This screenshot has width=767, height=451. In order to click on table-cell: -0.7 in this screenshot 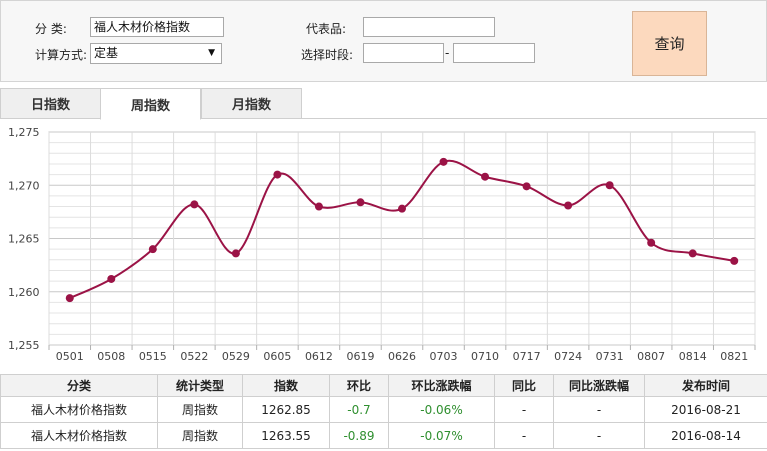, I will do `click(359, 409)`.